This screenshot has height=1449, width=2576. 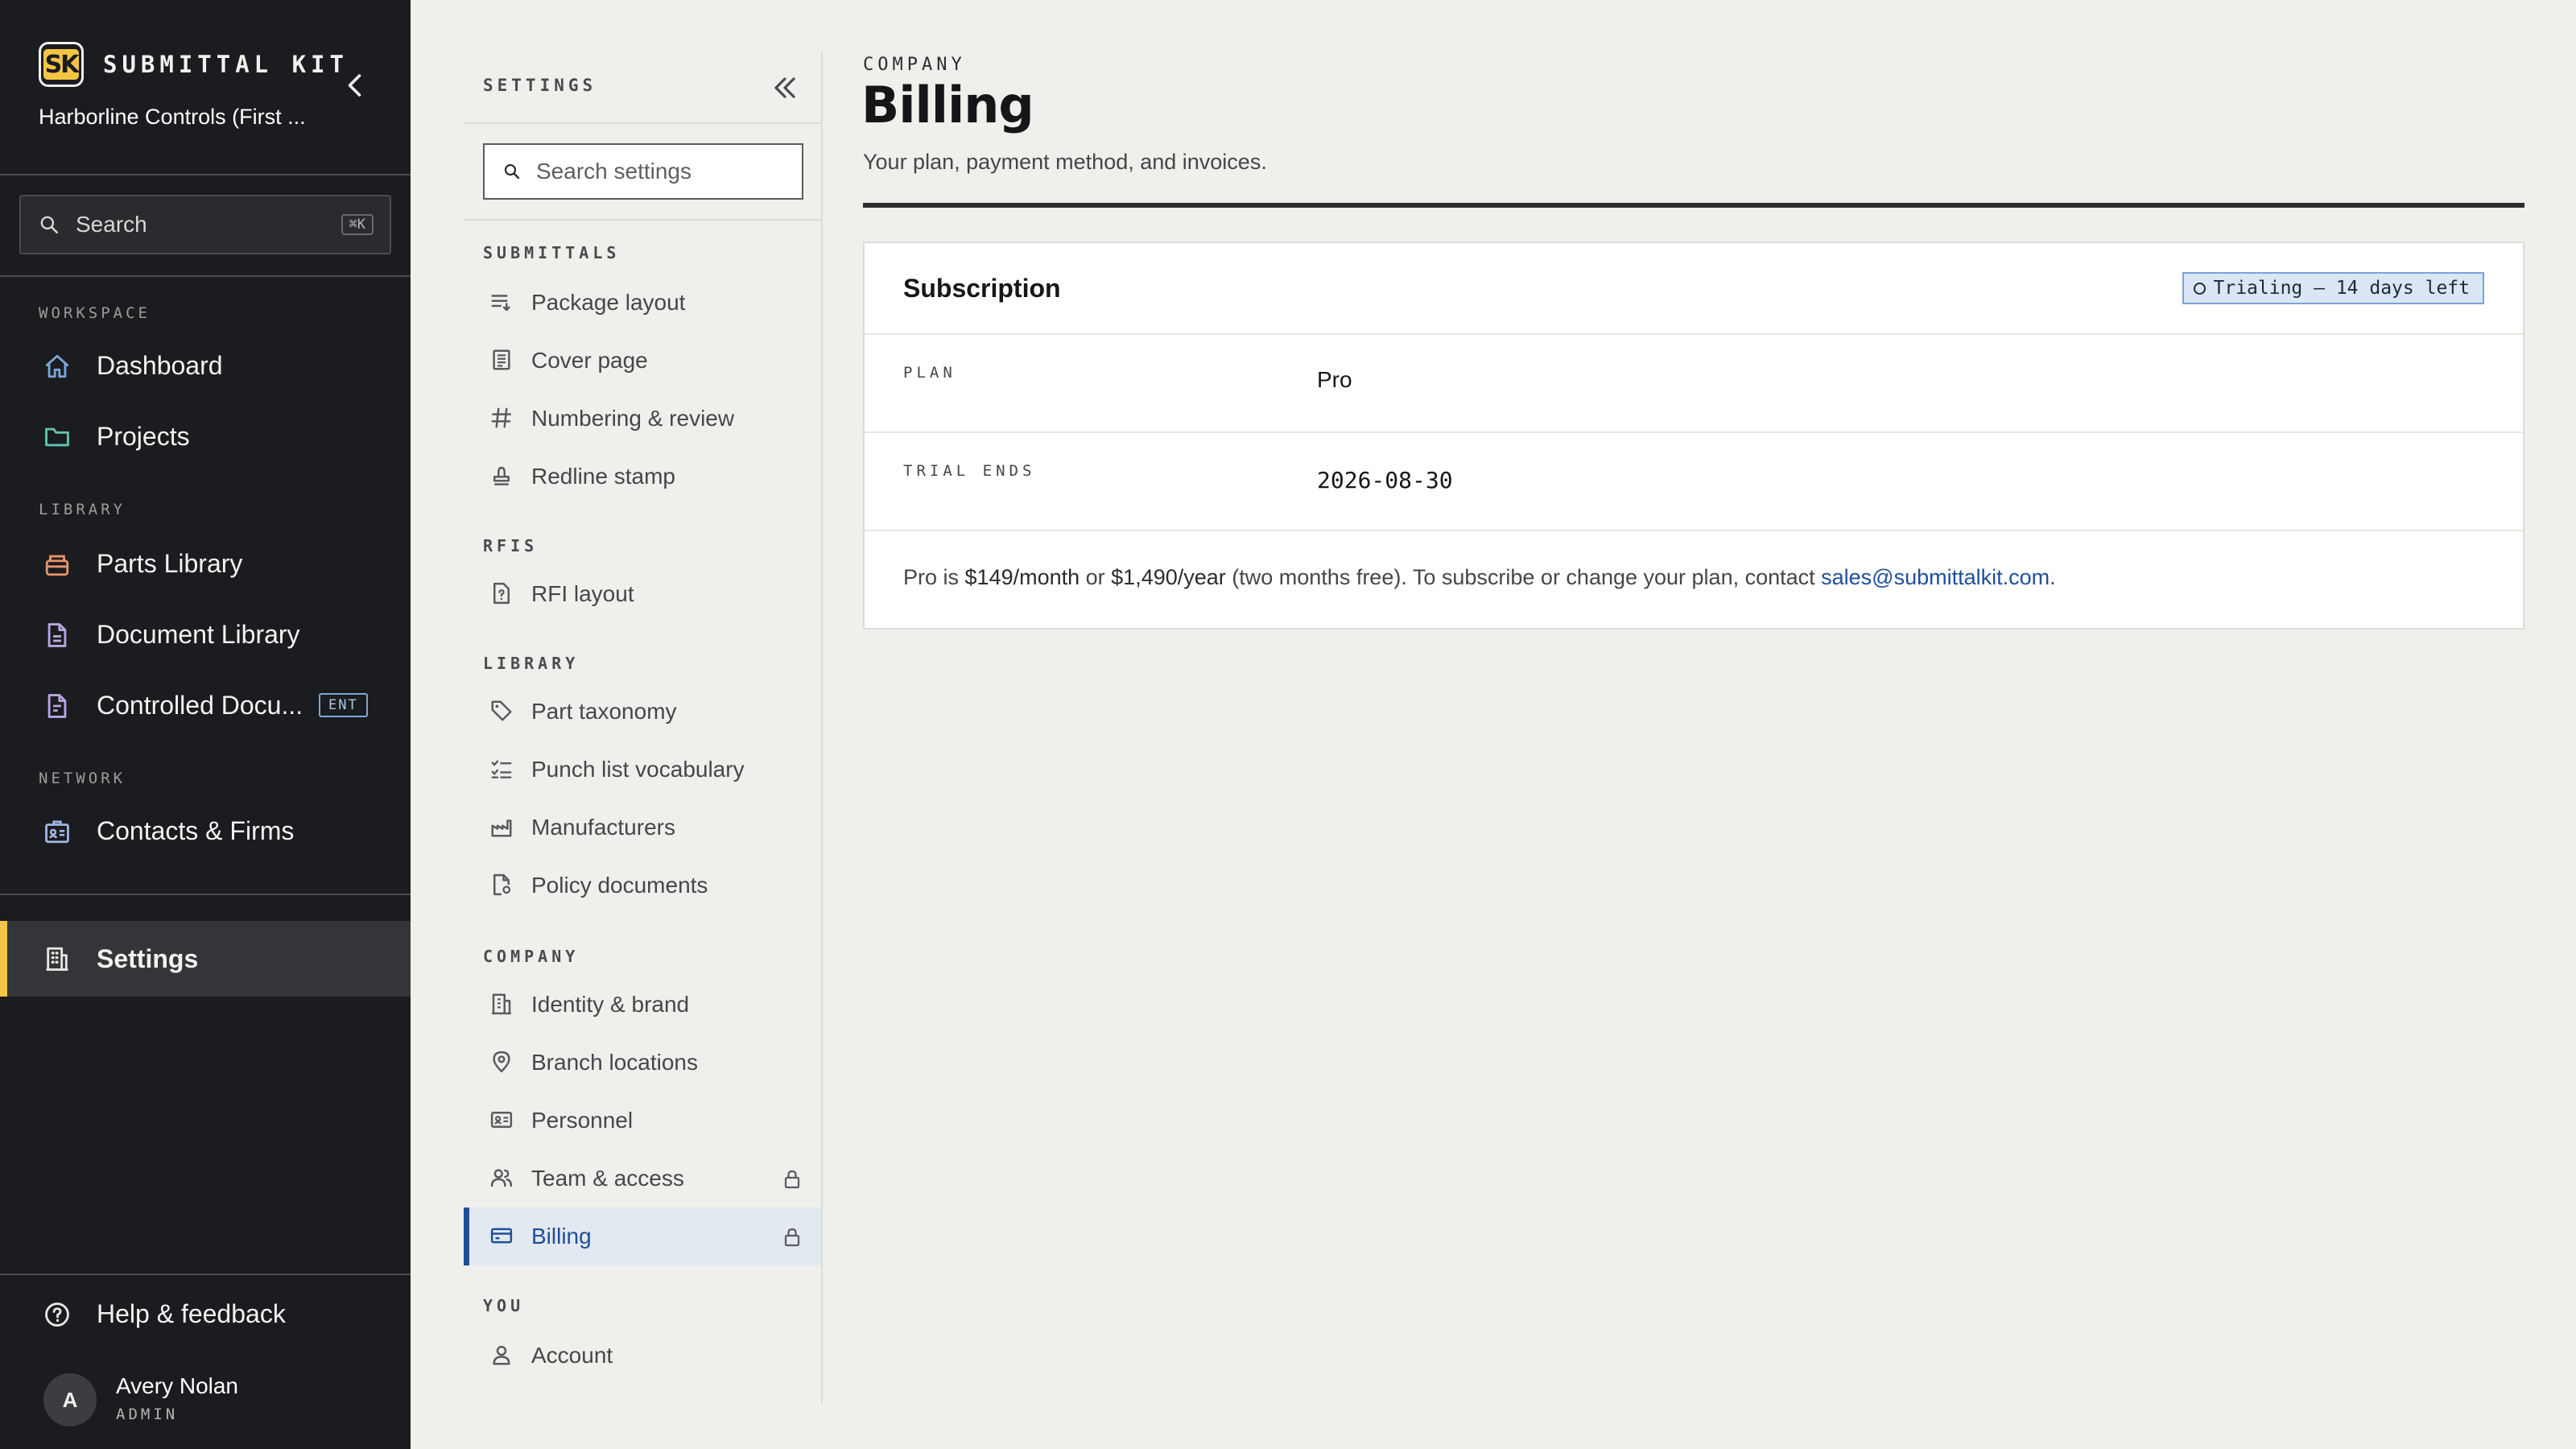 I want to click on nav-item-label: Part taxonomy, so click(x=604, y=711).